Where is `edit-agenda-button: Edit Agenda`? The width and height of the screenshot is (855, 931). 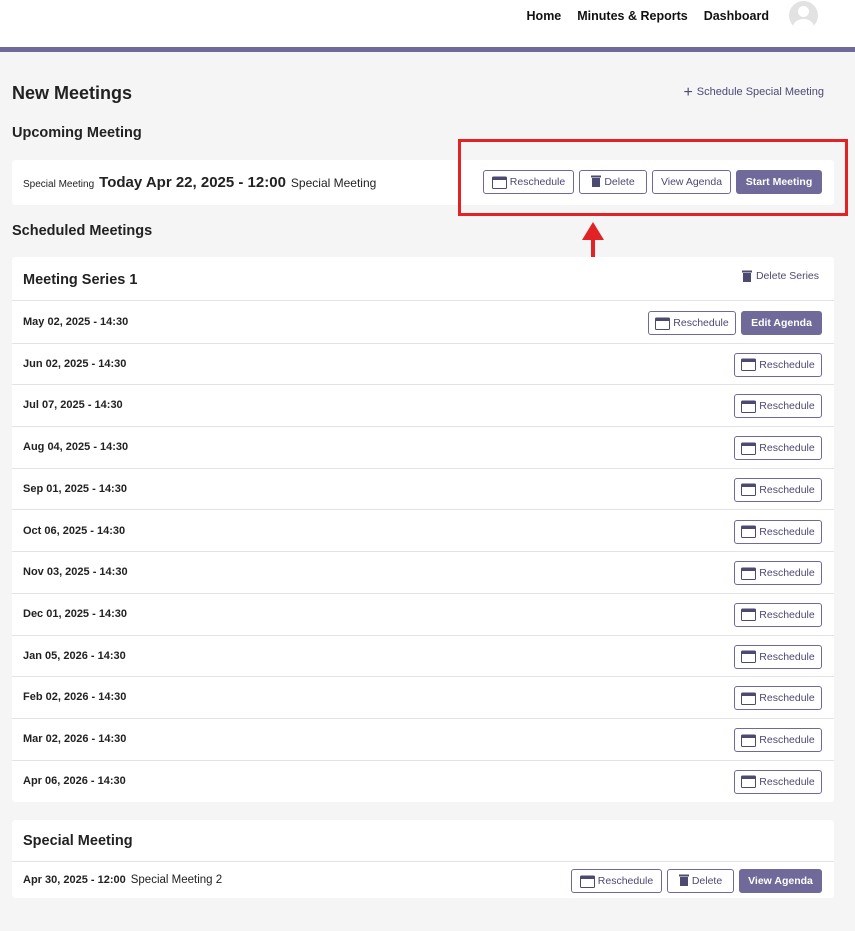
edit-agenda-button: Edit Agenda is located at coordinates (781, 323).